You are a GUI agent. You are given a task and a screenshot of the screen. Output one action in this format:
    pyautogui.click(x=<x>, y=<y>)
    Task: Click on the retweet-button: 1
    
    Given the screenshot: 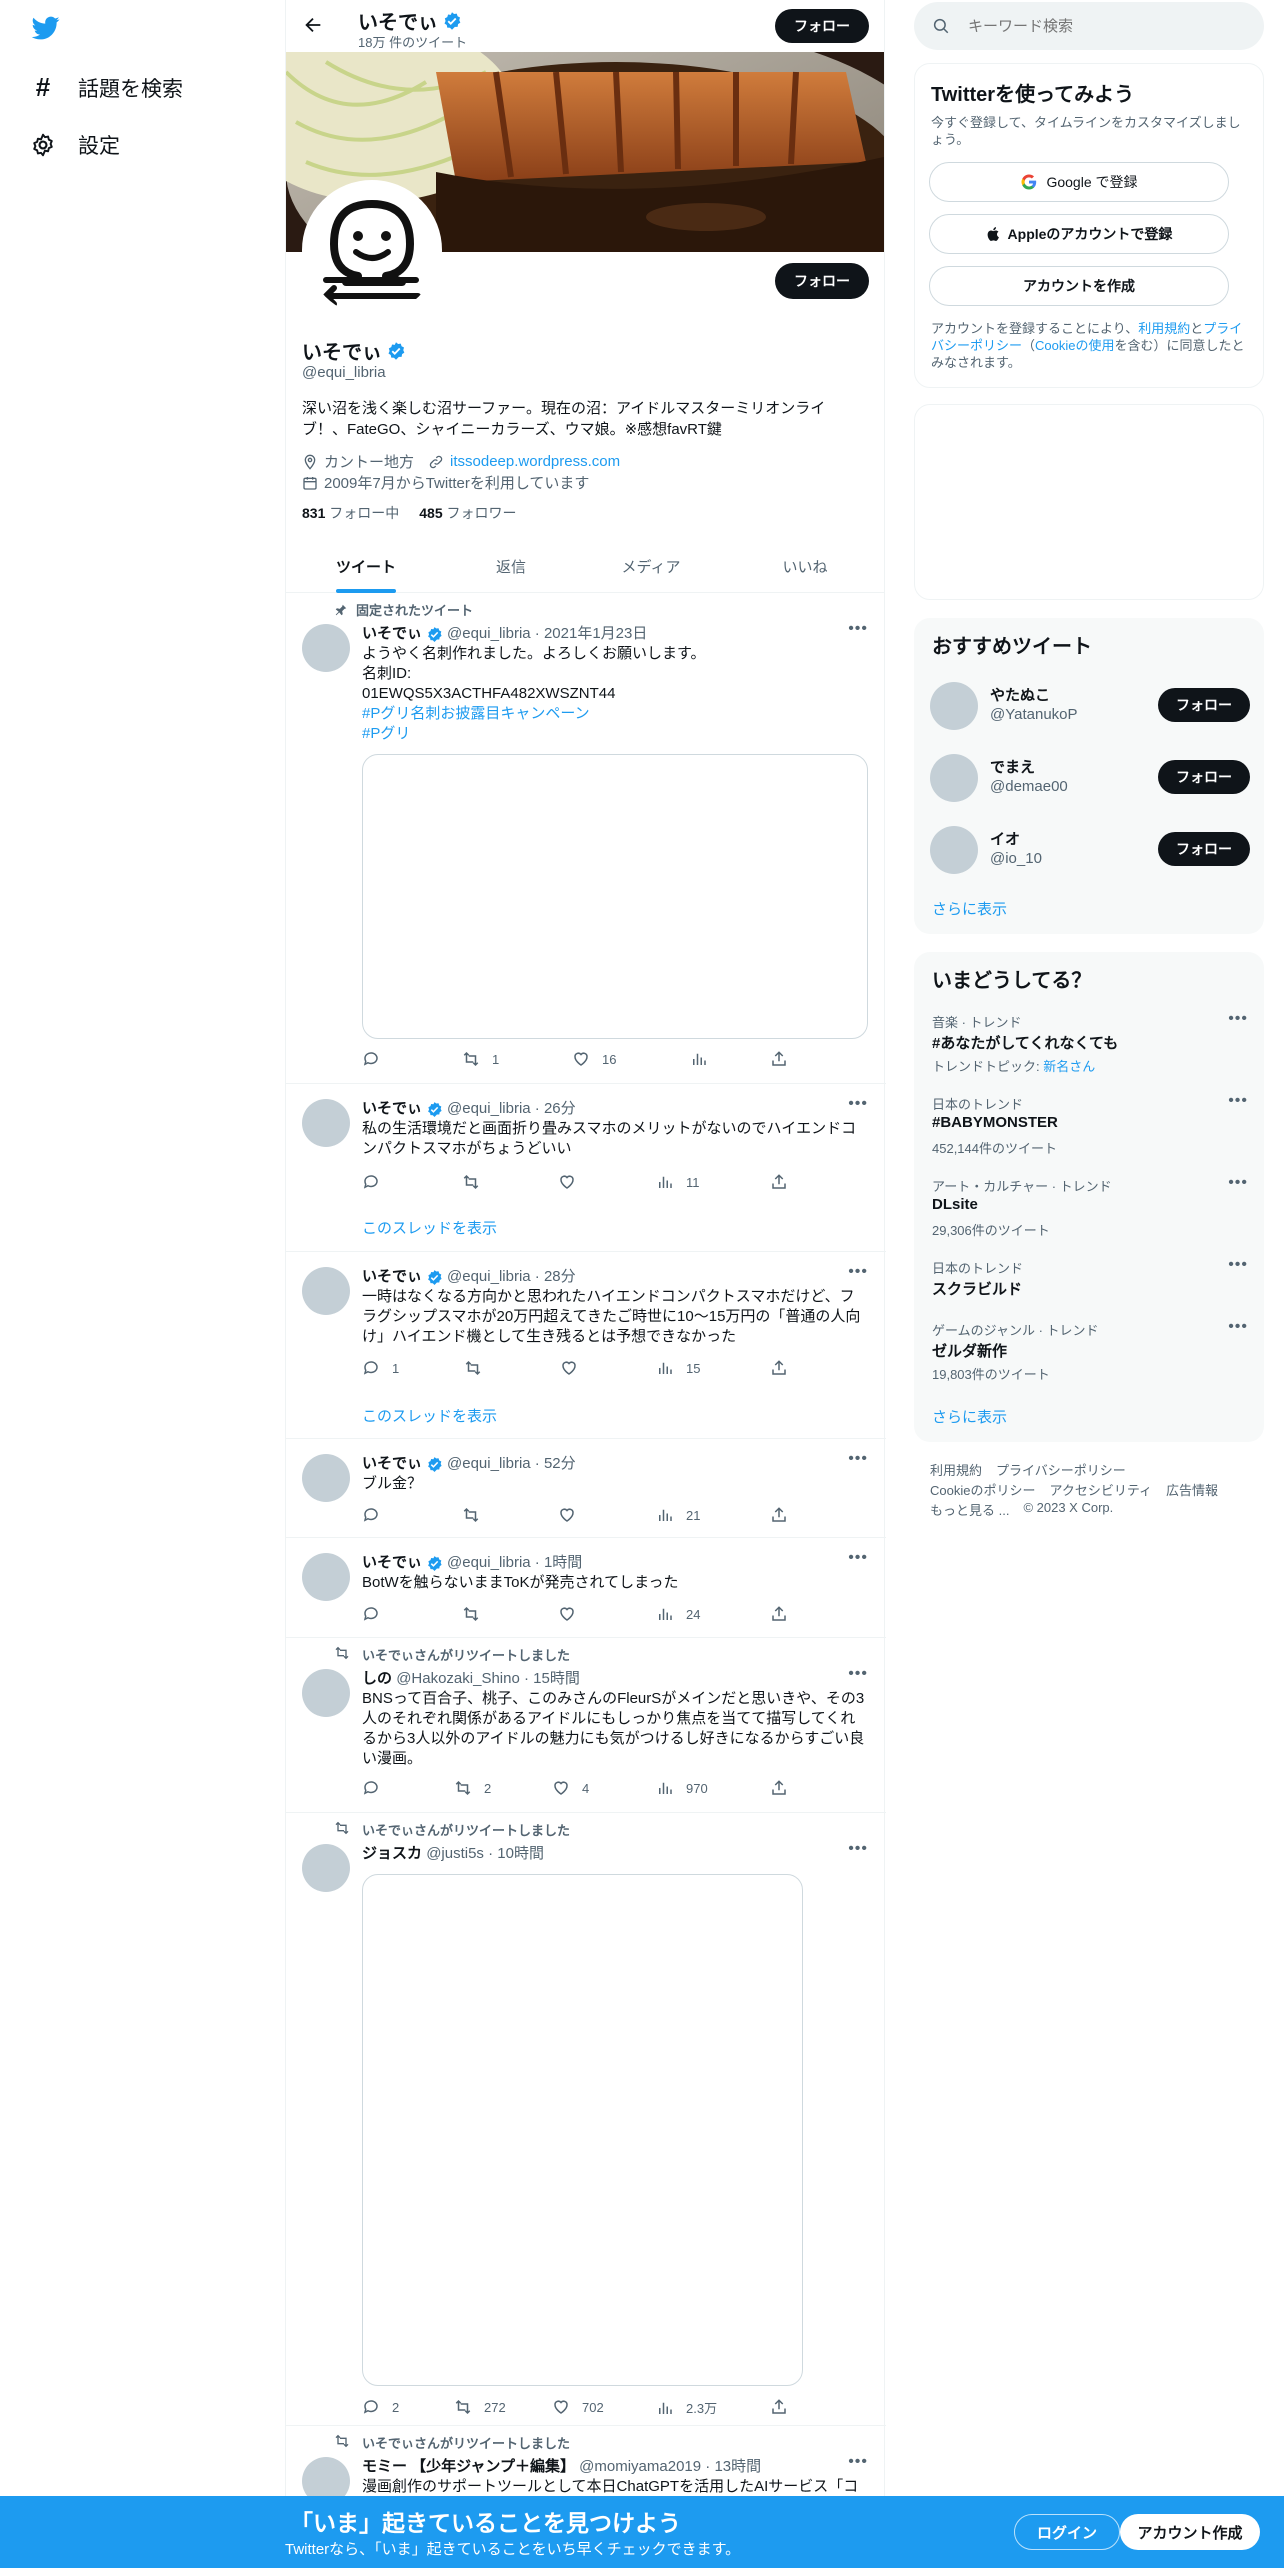 What is the action you would take?
    pyautogui.click(x=480, y=1059)
    